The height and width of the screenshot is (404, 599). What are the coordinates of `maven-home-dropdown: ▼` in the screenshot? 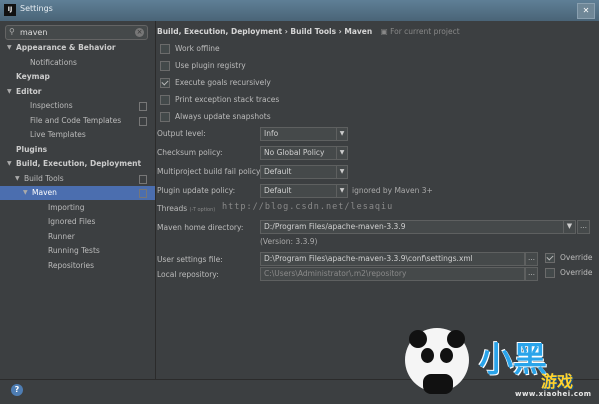 It's located at (569, 227).